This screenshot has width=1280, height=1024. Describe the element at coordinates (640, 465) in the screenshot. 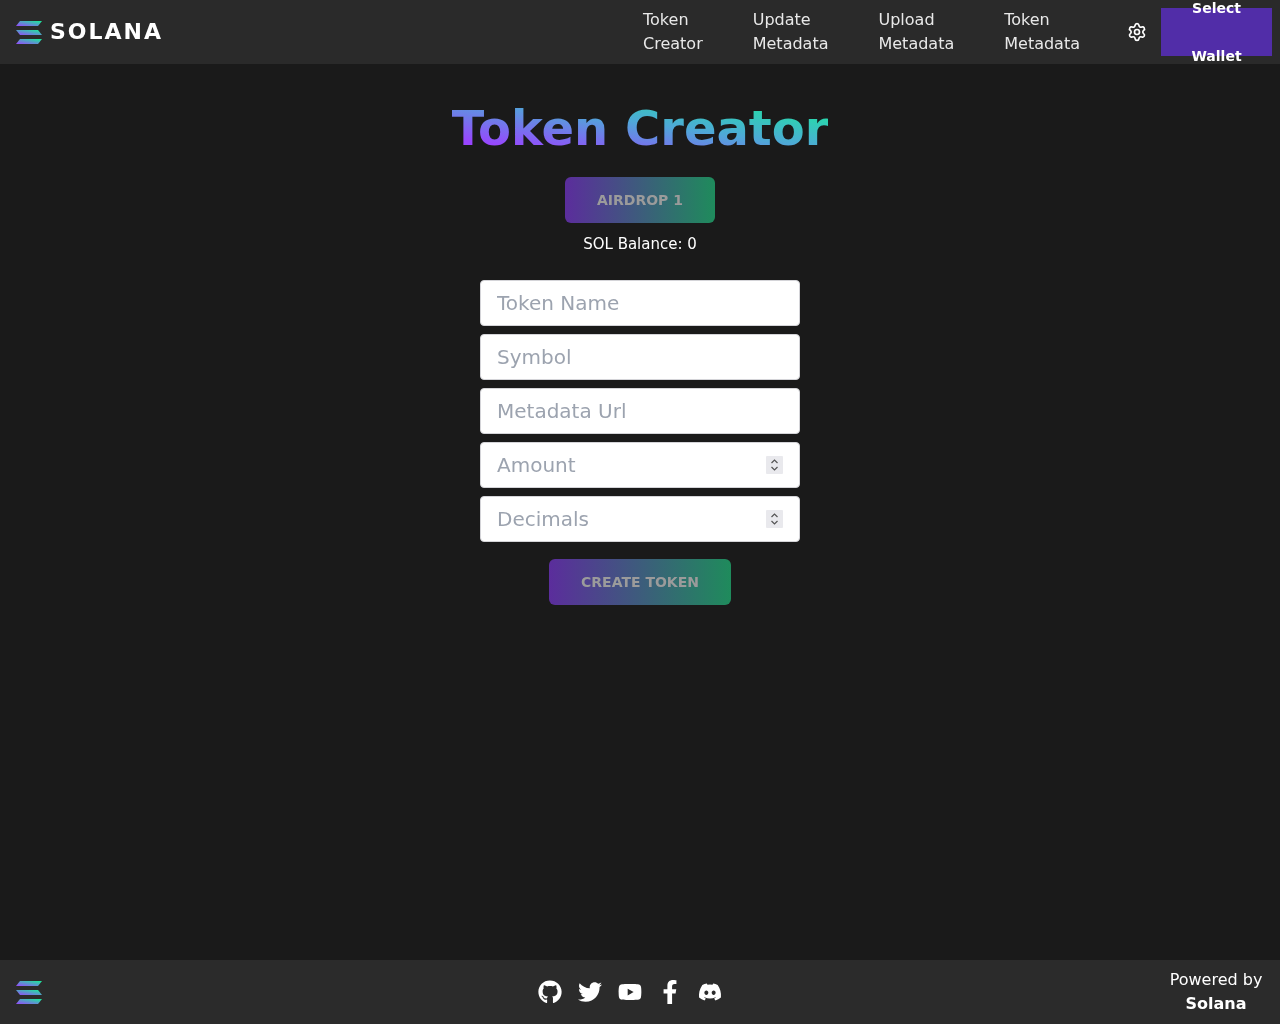

I see `number-input-field: Amount` at that location.